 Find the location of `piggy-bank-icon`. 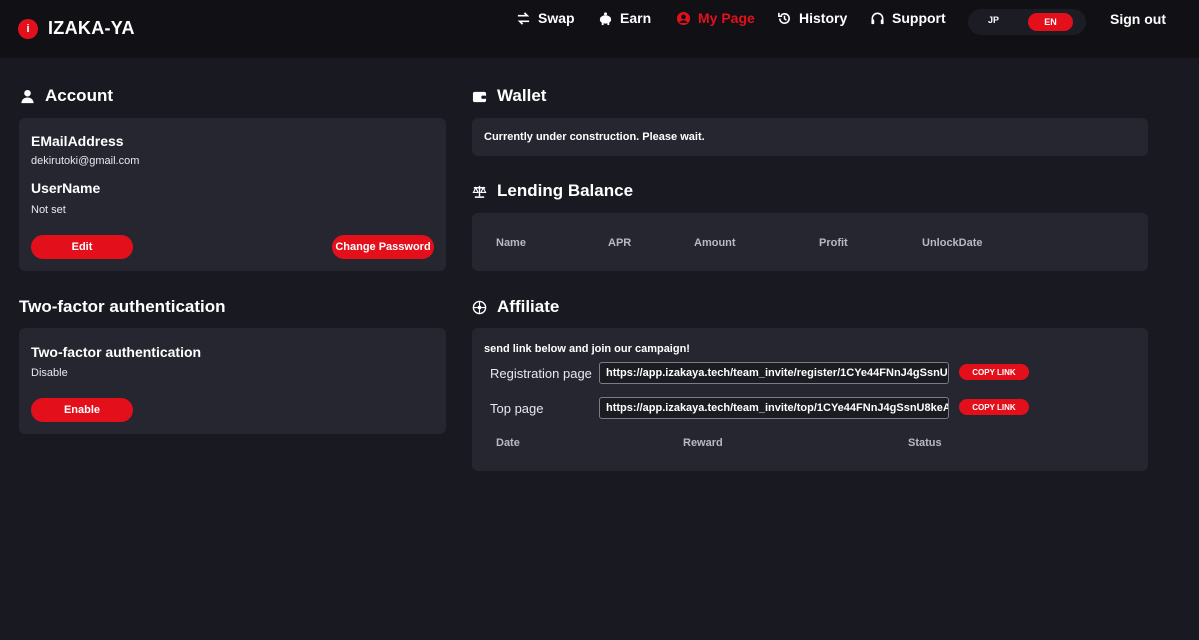

piggy-bank-icon is located at coordinates (605, 18).